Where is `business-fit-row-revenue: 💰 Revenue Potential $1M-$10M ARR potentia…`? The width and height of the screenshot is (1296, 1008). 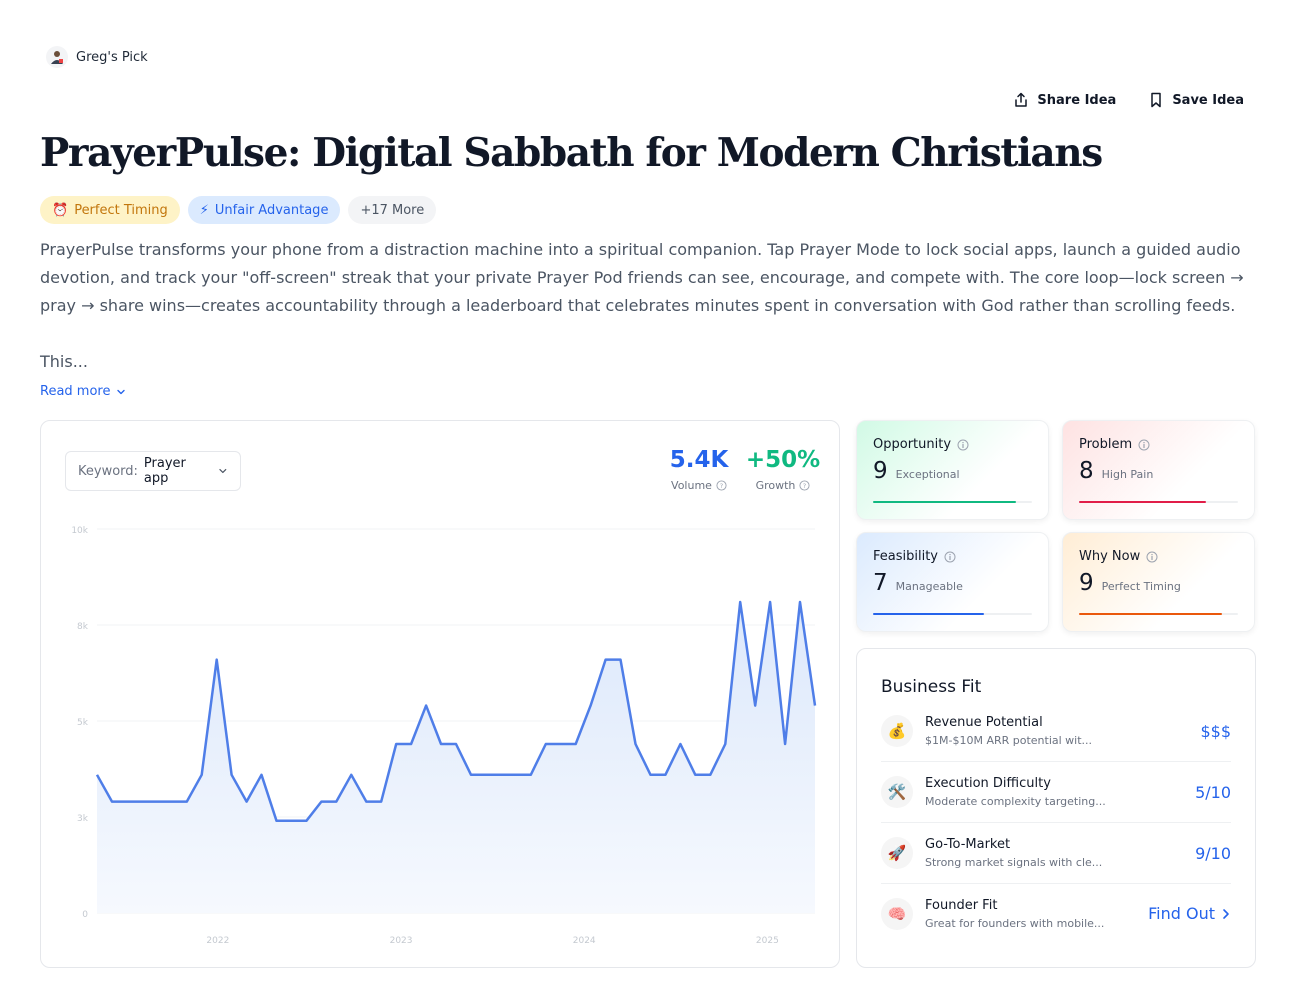
business-fit-row-revenue: 💰 Revenue Potential $1M-$10M ARR potentia… is located at coordinates (1056, 731).